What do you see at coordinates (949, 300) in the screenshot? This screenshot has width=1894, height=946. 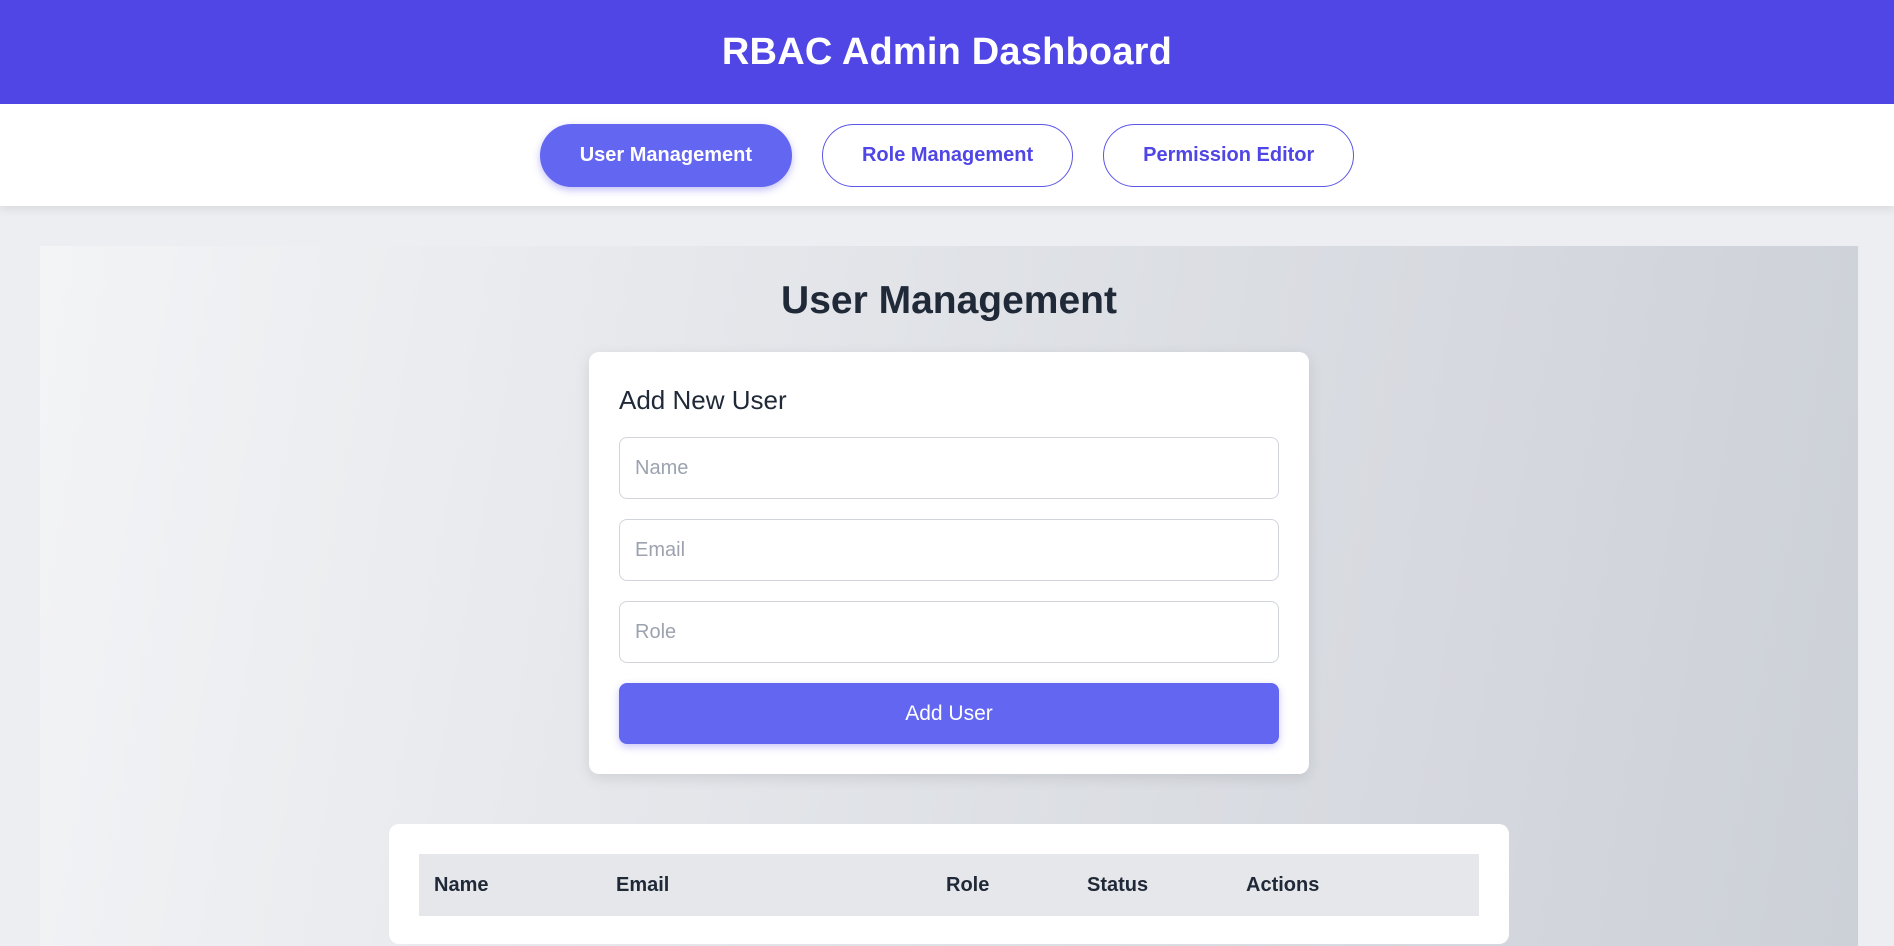 I see `page-title: User Management` at bounding box center [949, 300].